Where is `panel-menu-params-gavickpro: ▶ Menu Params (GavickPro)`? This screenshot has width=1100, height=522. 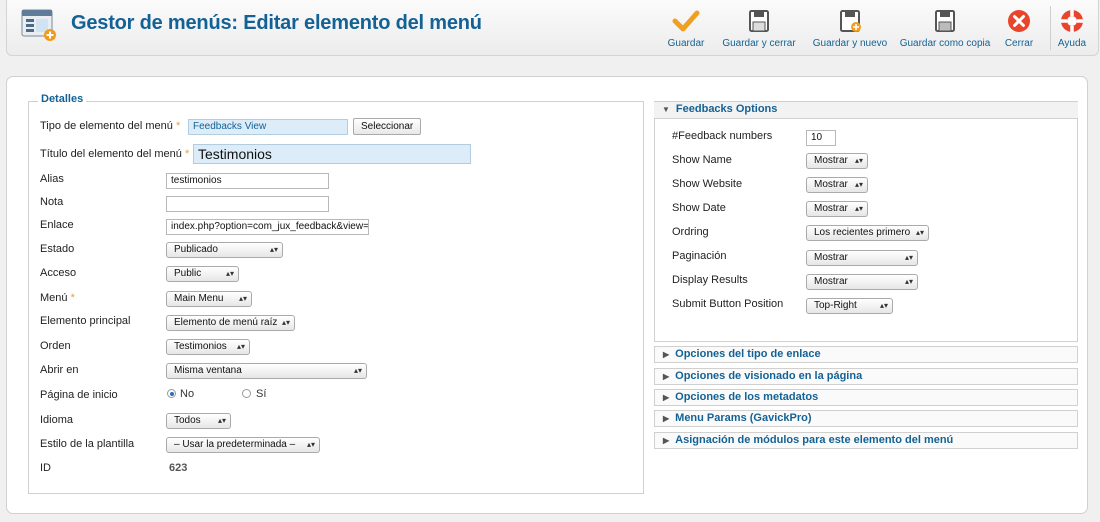
panel-menu-params-gavickpro: ▶ Menu Params (GavickPro) is located at coordinates (866, 418).